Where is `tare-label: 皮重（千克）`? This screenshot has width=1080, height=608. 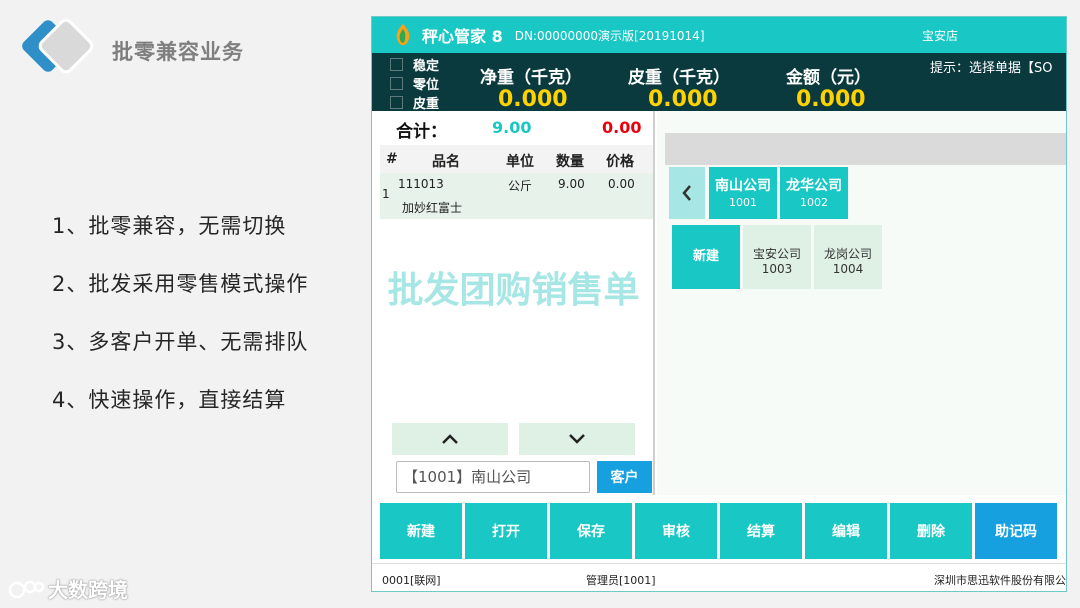
tare-label: 皮重（千克） is located at coordinates (679, 78).